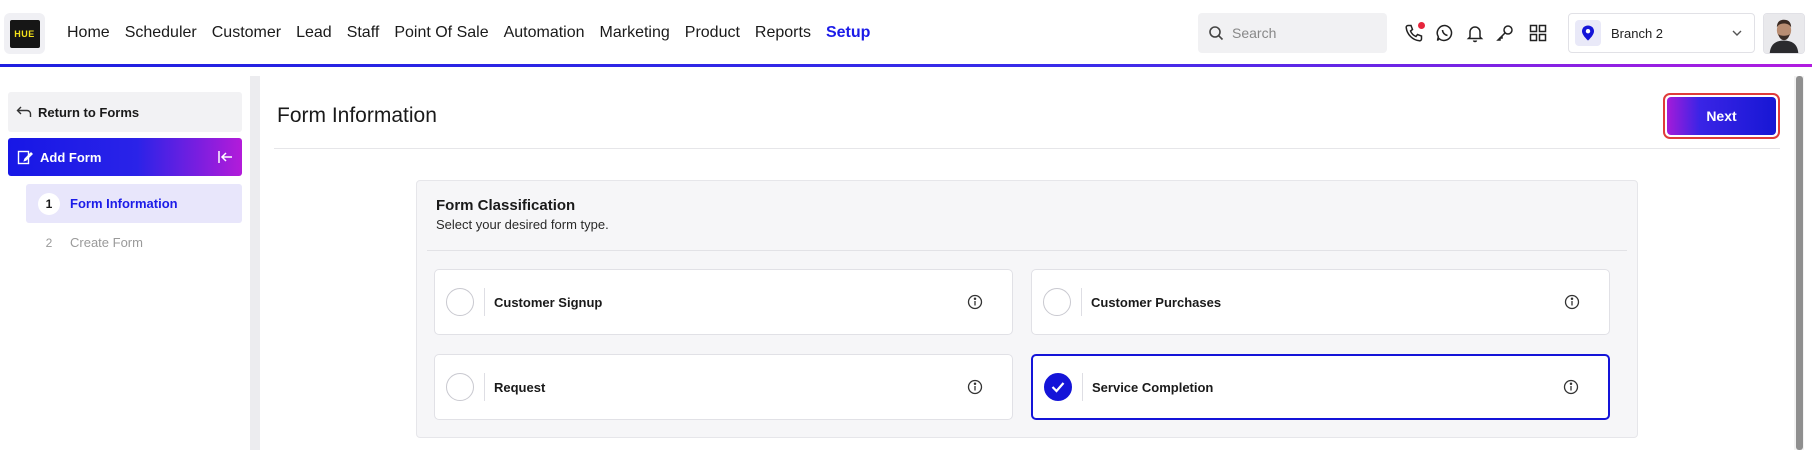  I want to click on nav-item-customer: Customer, so click(246, 33).